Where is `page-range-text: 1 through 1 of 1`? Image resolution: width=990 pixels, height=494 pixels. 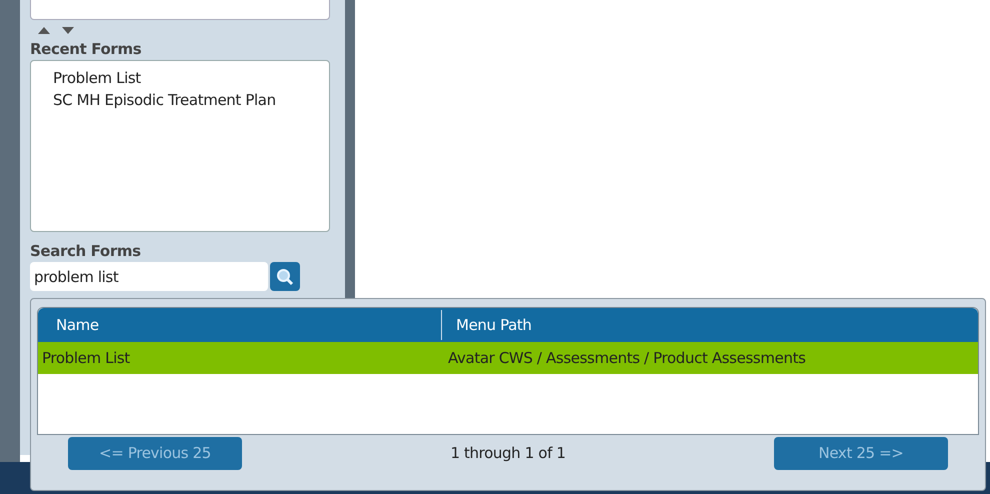
page-range-text: 1 through 1 of 1 is located at coordinates (508, 453).